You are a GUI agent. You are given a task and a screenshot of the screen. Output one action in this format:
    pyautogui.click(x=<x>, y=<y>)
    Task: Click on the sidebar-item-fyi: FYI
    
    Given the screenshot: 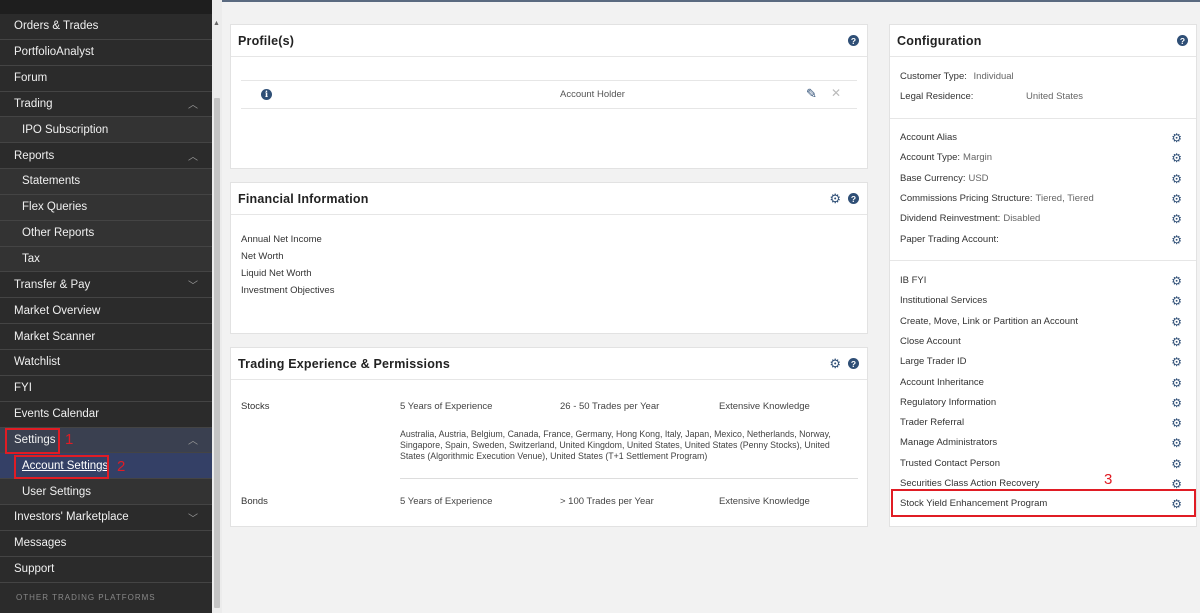 What is the action you would take?
    pyautogui.click(x=106, y=389)
    